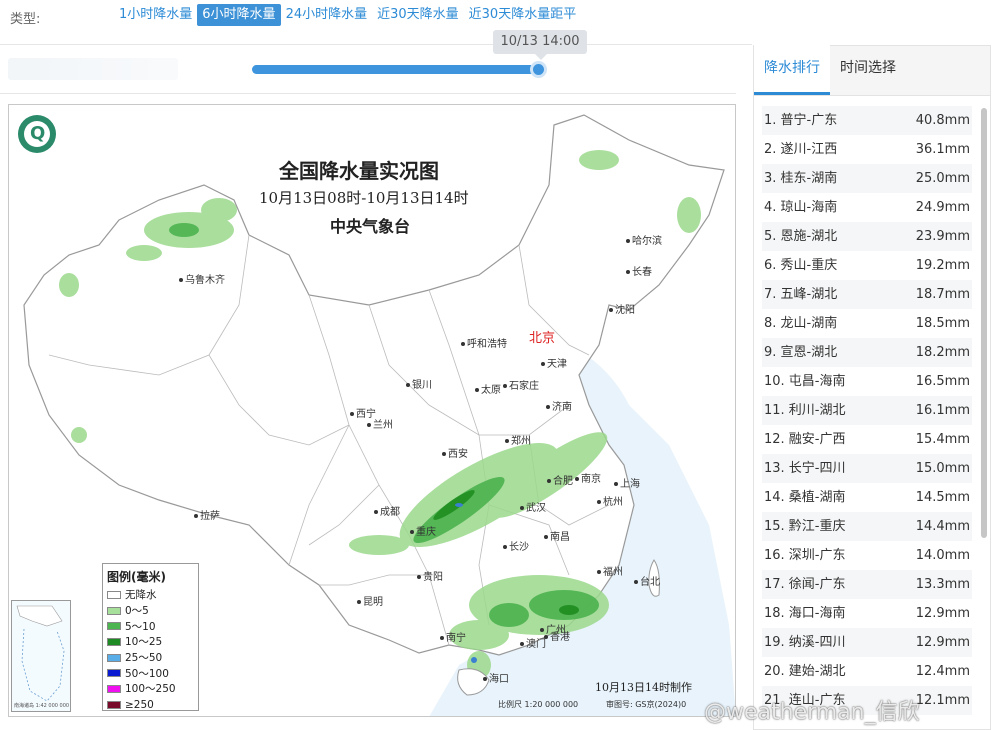 The image size is (997, 730). Describe the element at coordinates (364, 198) in the screenshot. I see `map-subtitle: 10月13日08时-10月13日14时` at that location.